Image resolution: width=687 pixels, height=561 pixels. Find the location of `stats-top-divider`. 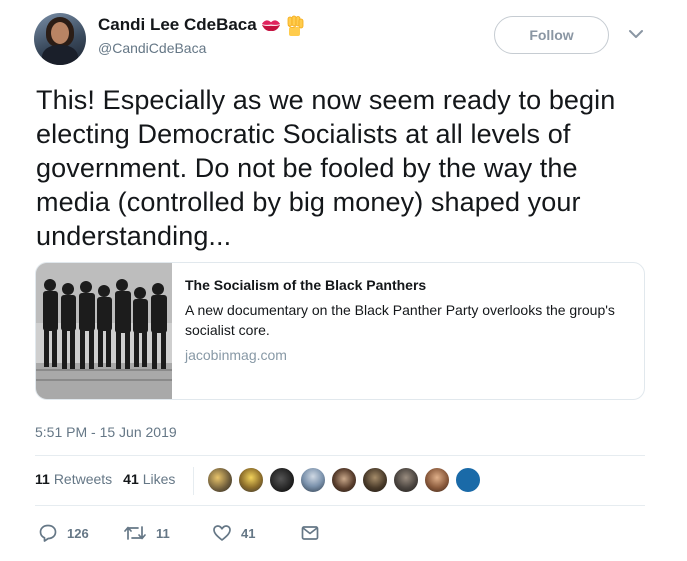

stats-top-divider is located at coordinates (340, 455).